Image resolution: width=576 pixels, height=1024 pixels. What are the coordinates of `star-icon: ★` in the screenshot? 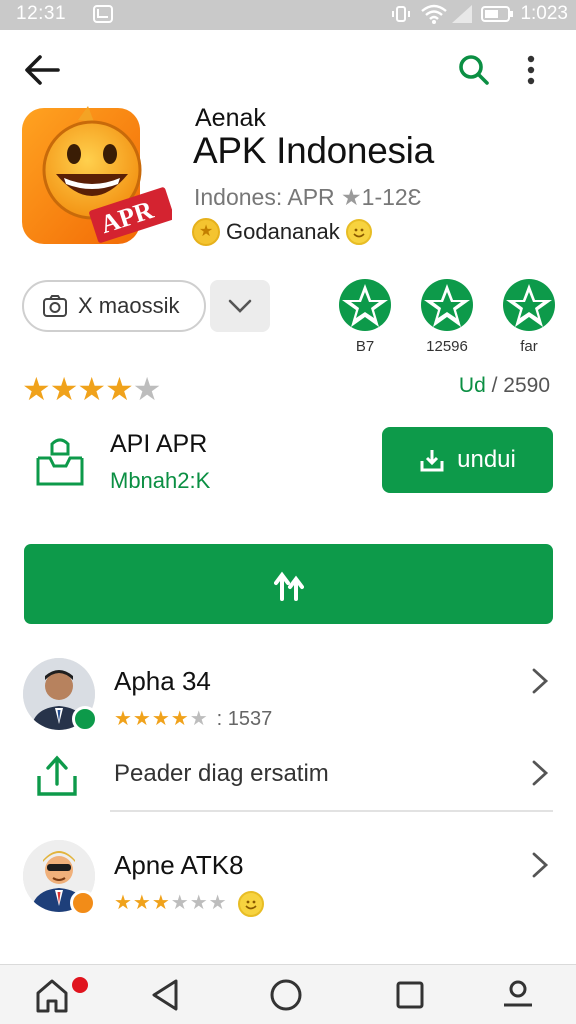 It's located at (351, 197).